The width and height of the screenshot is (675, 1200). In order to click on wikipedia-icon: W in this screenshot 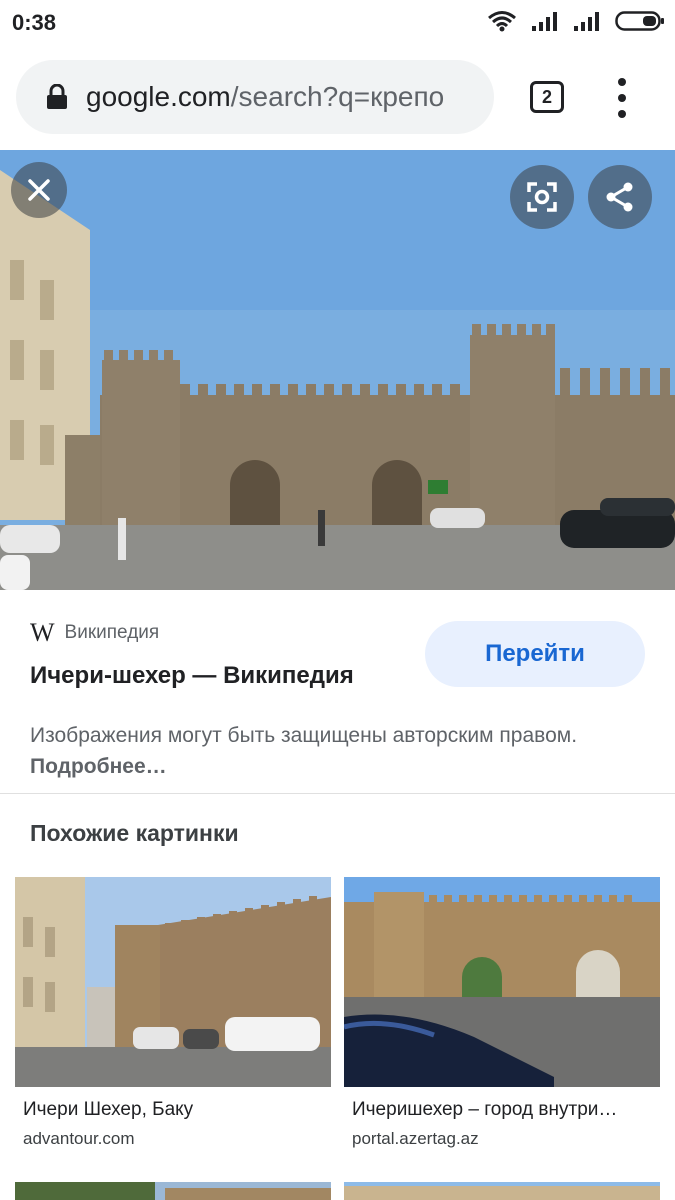, I will do `click(42, 632)`.